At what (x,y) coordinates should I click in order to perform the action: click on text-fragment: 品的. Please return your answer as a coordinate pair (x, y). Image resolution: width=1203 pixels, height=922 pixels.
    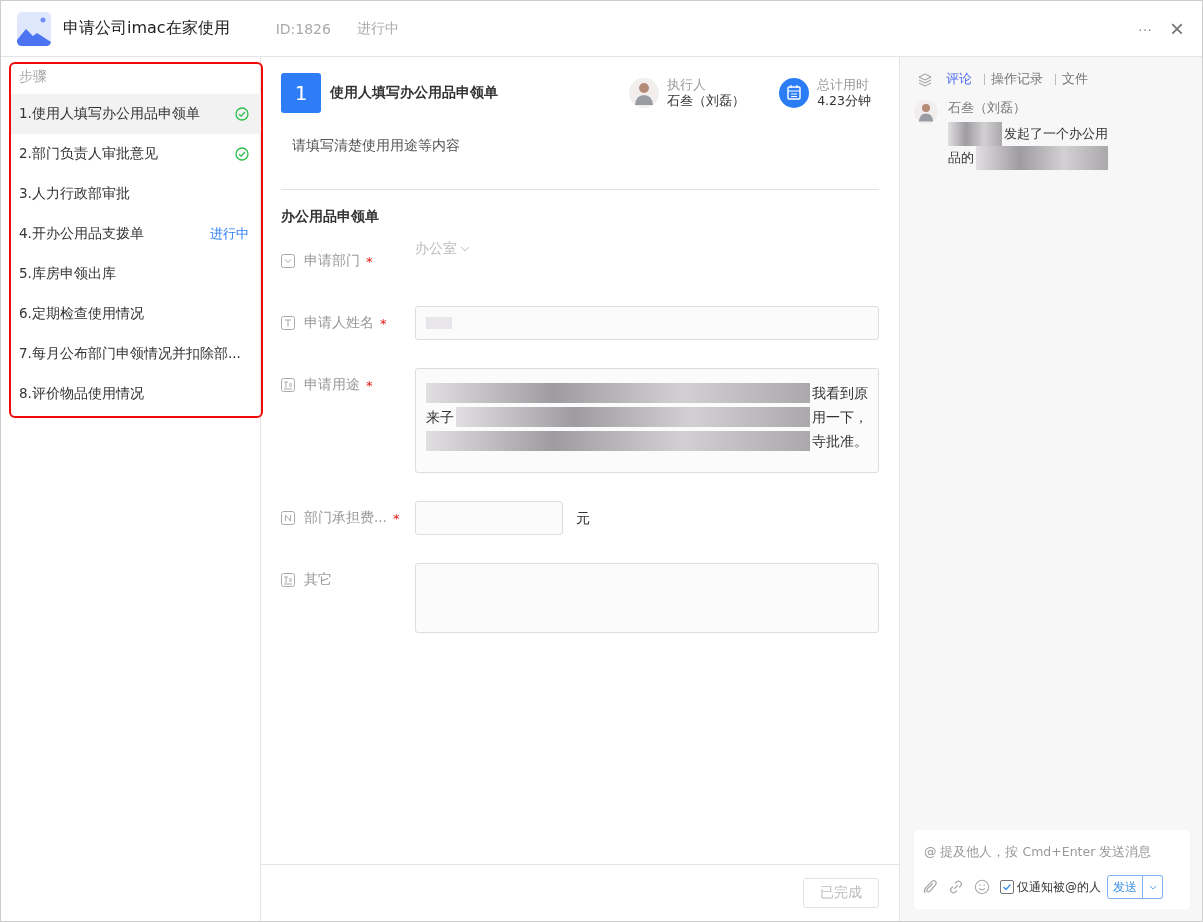
    Looking at the image, I should click on (961, 158).